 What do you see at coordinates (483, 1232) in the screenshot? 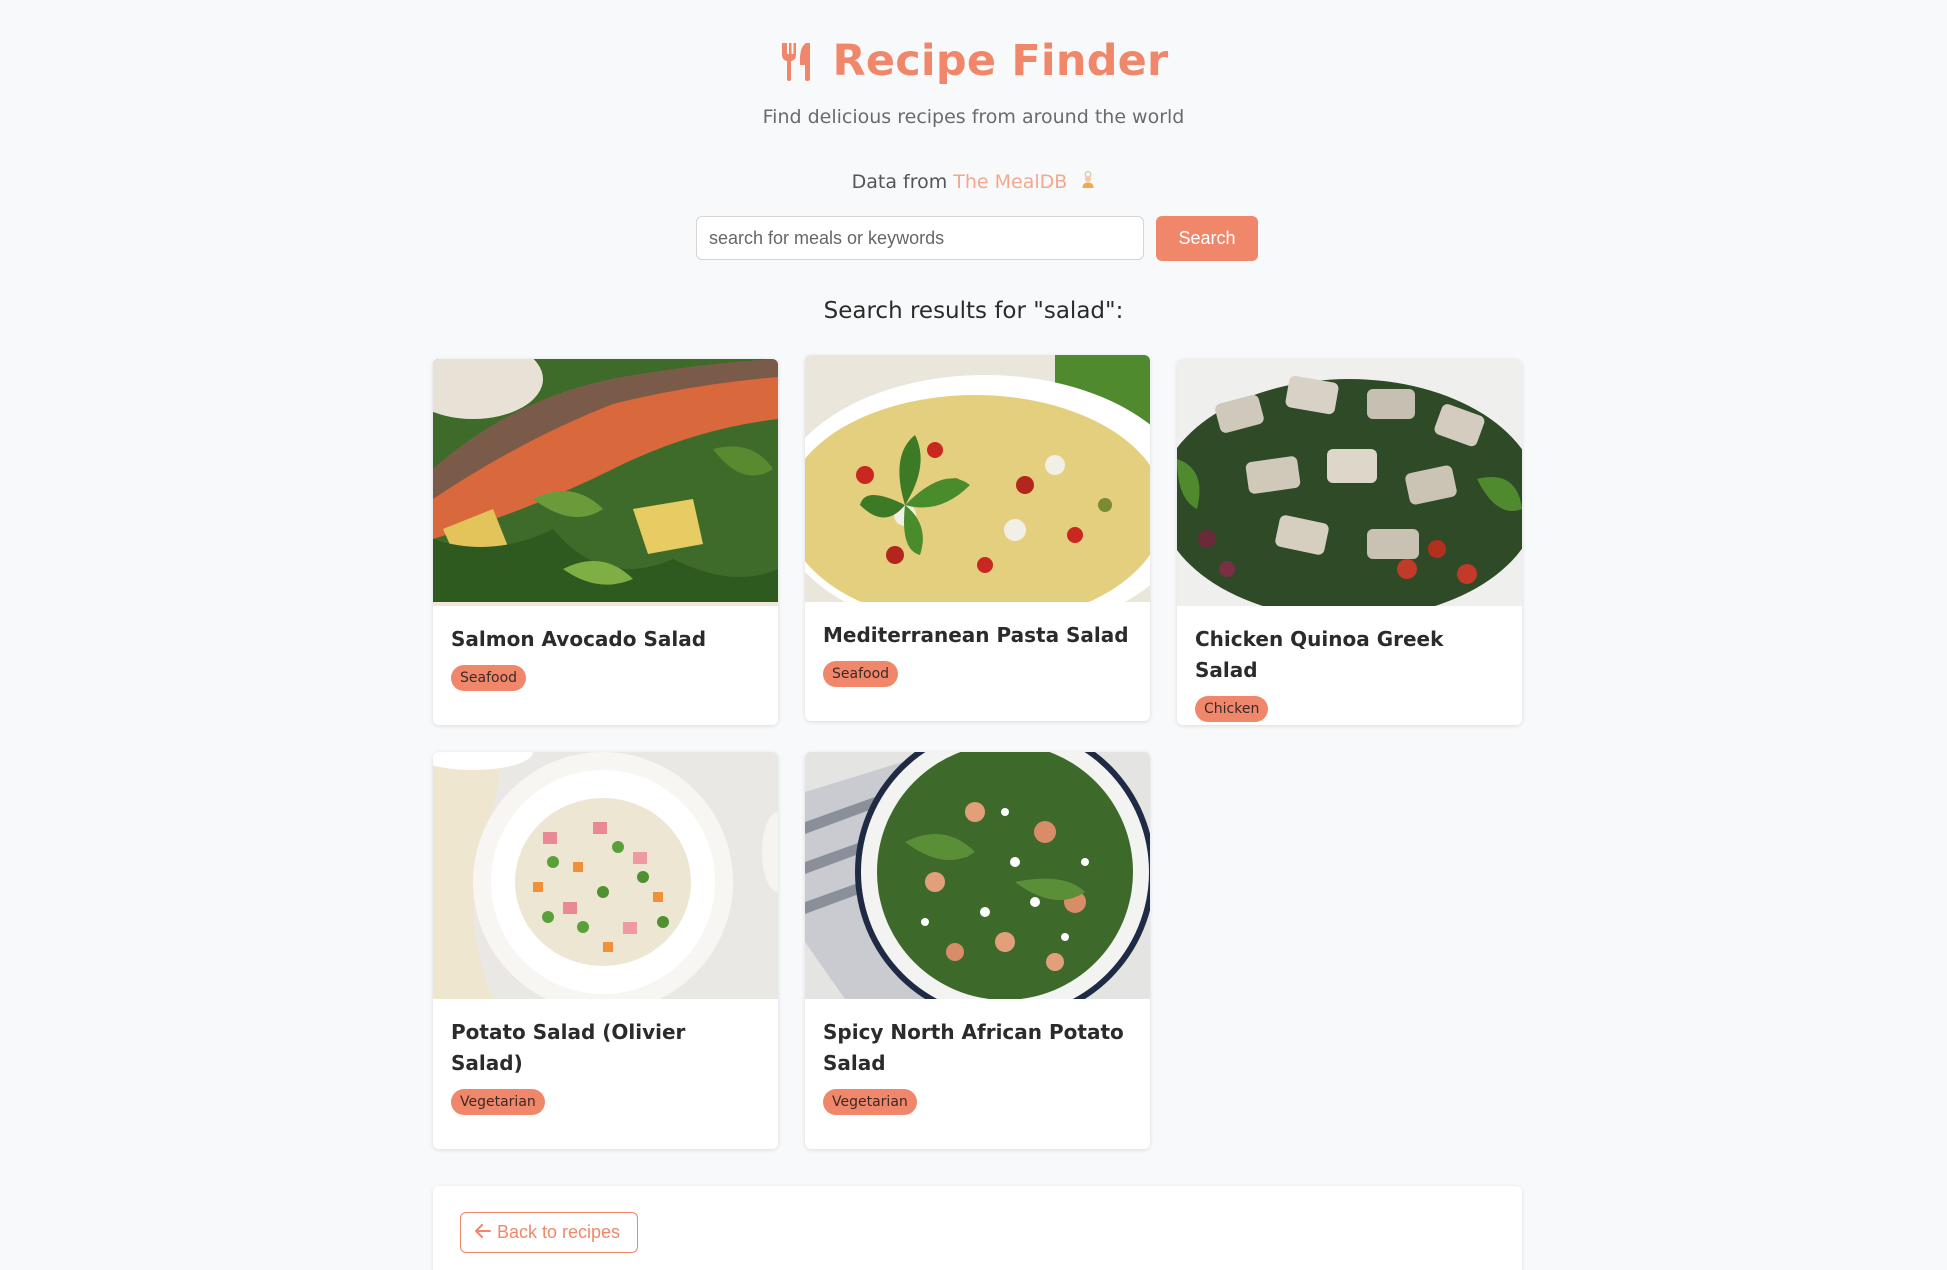
I see `arrow-left-icon` at bounding box center [483, 1232].